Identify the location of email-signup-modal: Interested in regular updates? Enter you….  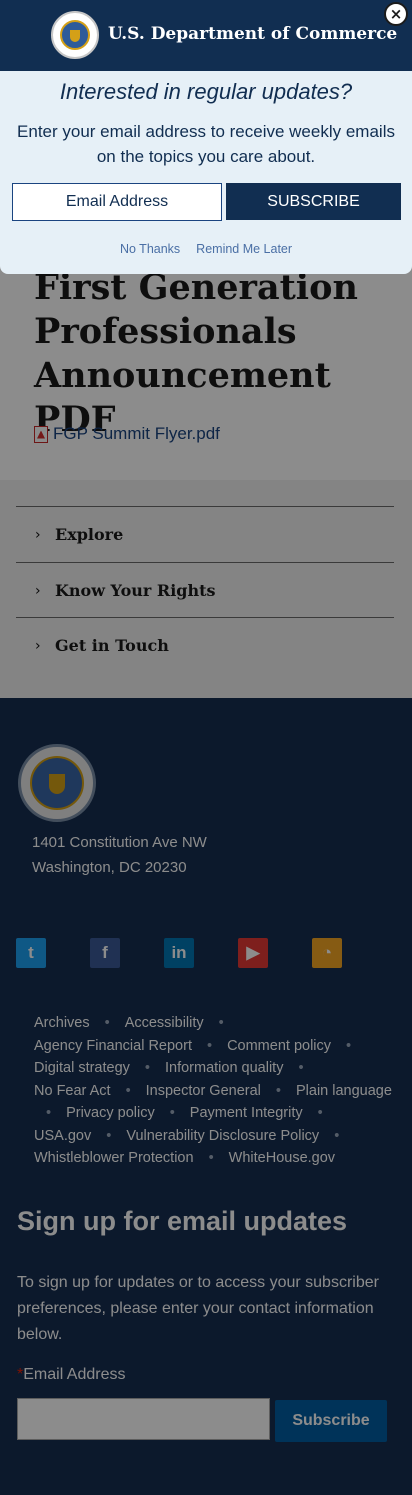
(206, 172).